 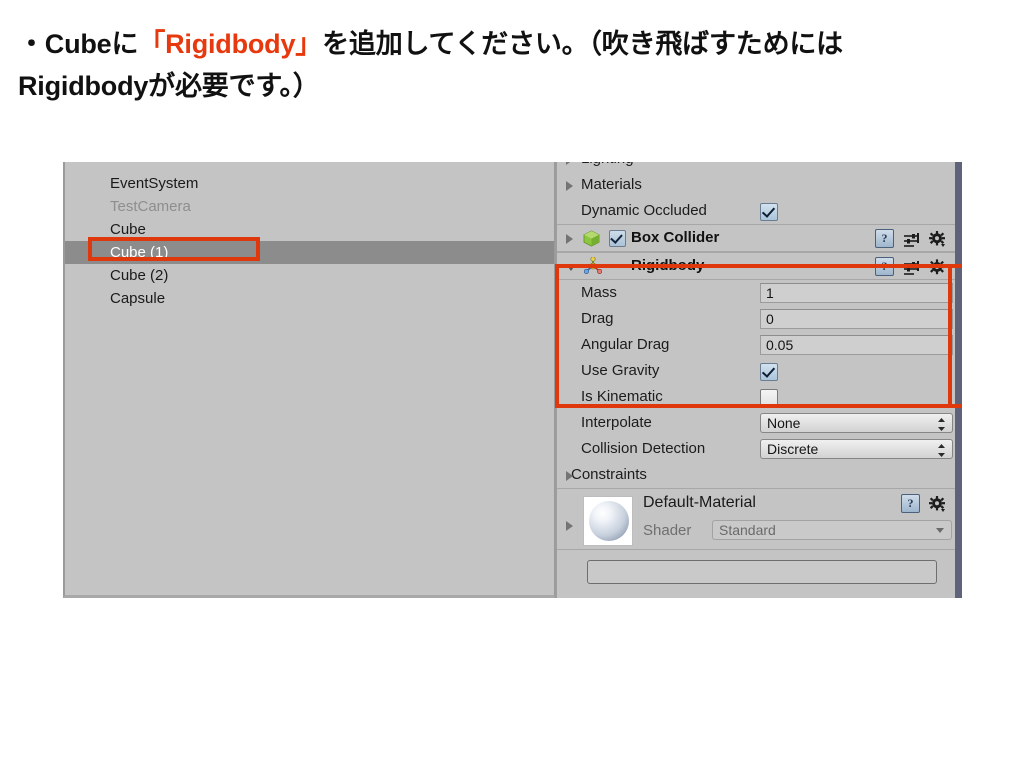 I want to click on interpolate-dropdown-value: None, so click(x=784, y=423).